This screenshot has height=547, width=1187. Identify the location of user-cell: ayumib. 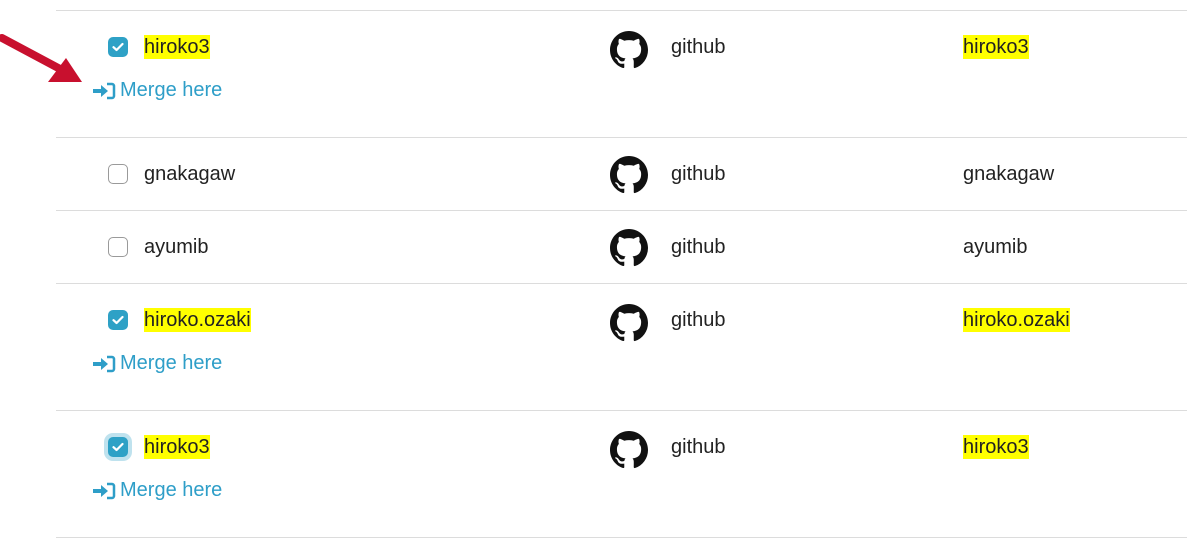
(158, 247).